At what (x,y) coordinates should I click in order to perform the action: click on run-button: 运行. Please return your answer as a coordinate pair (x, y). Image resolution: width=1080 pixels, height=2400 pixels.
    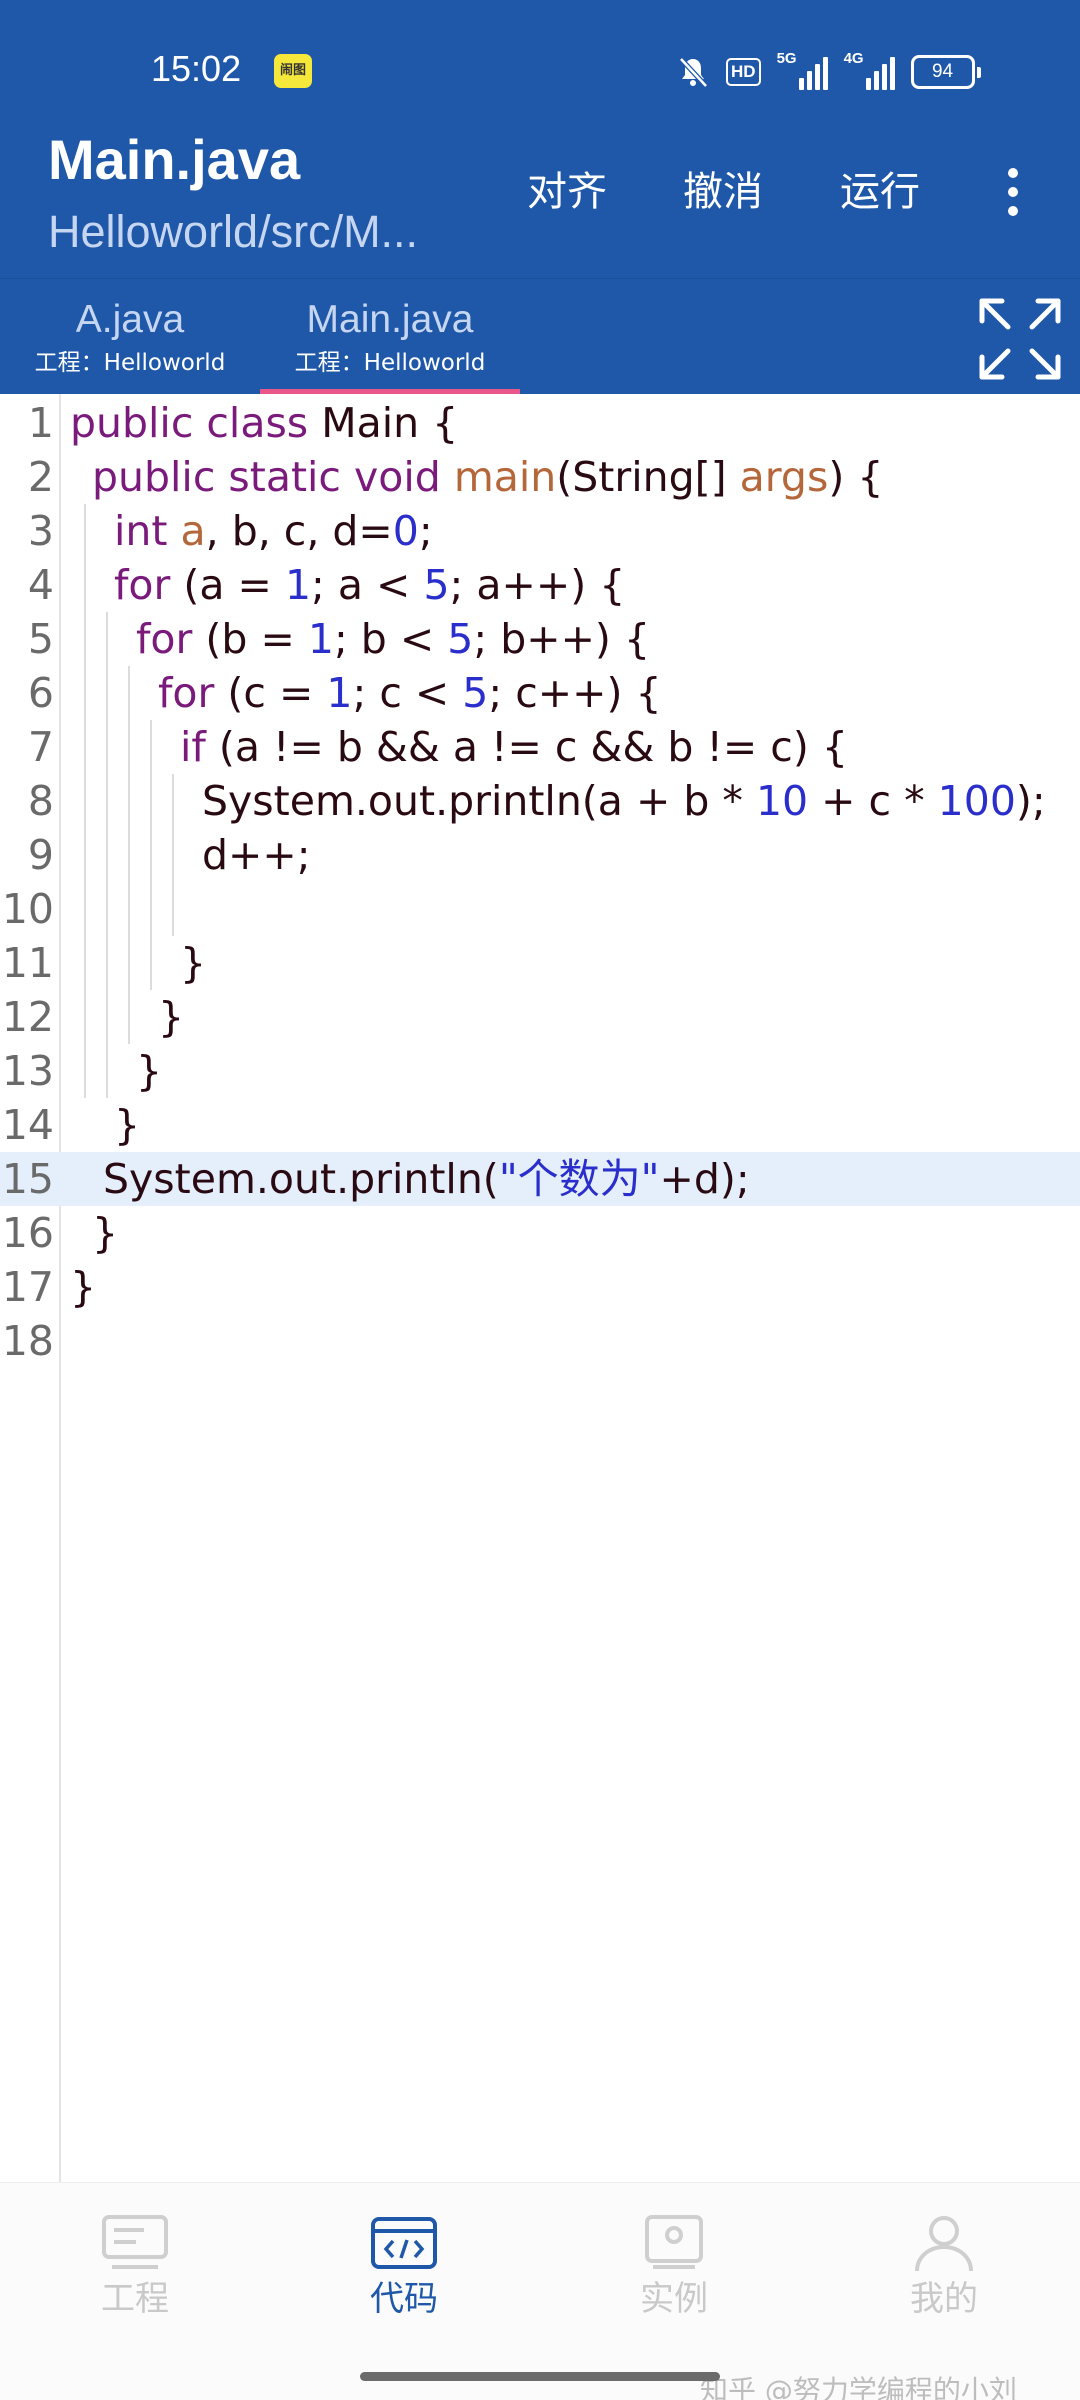
    Looking at the image, I should click on (880, 192).